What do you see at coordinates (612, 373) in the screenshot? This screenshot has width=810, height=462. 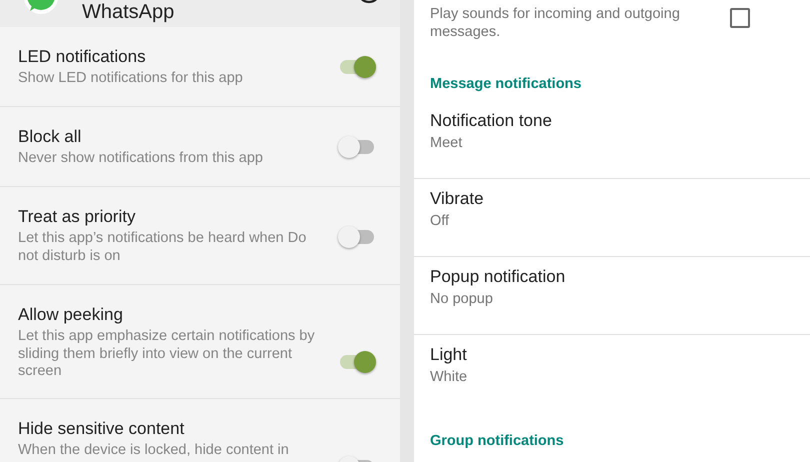 I see `setting-item: Light White` at bounding box center [612, 373].